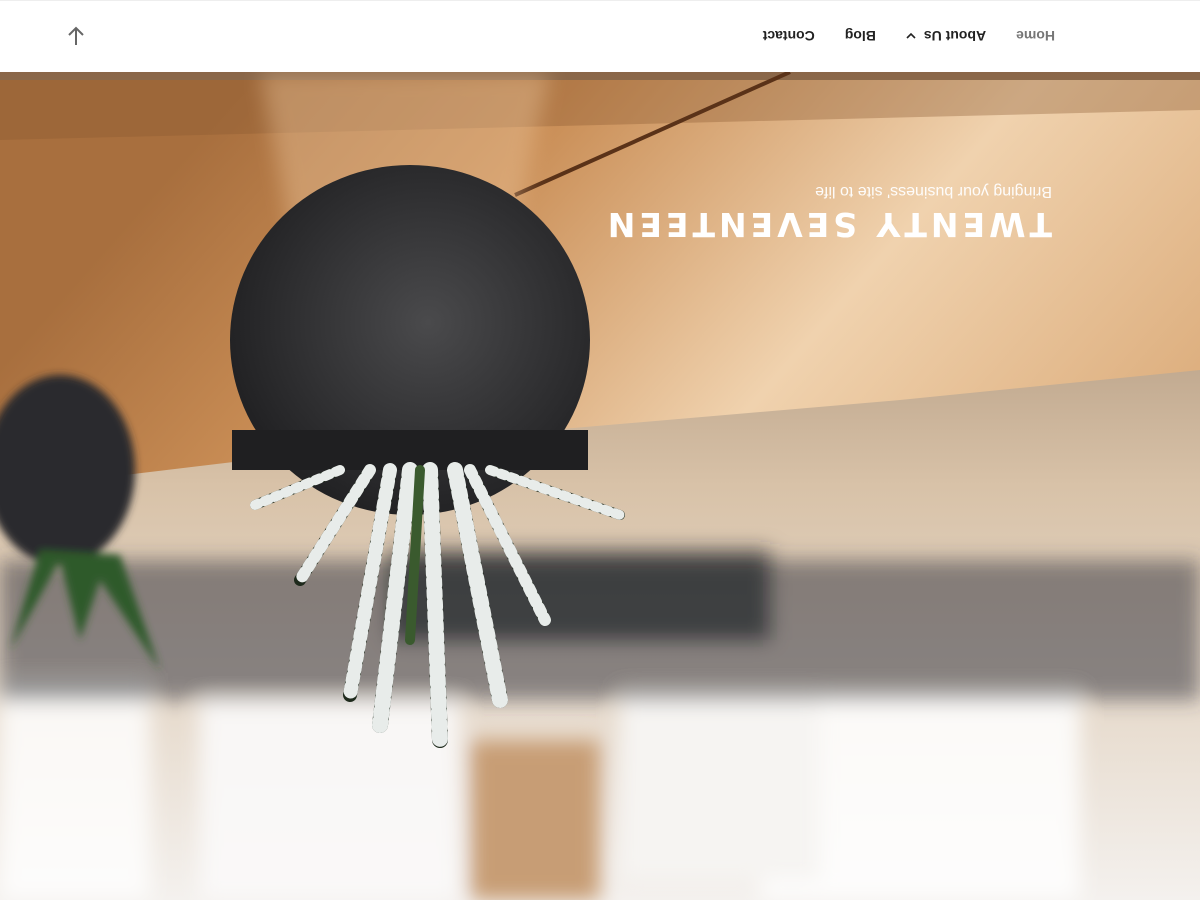 The height and width of the screenshot is (900, 1200). Describe the element at coordinates (955, 36) in the screenshot. I see `menu-item-label: About Us` at that location.